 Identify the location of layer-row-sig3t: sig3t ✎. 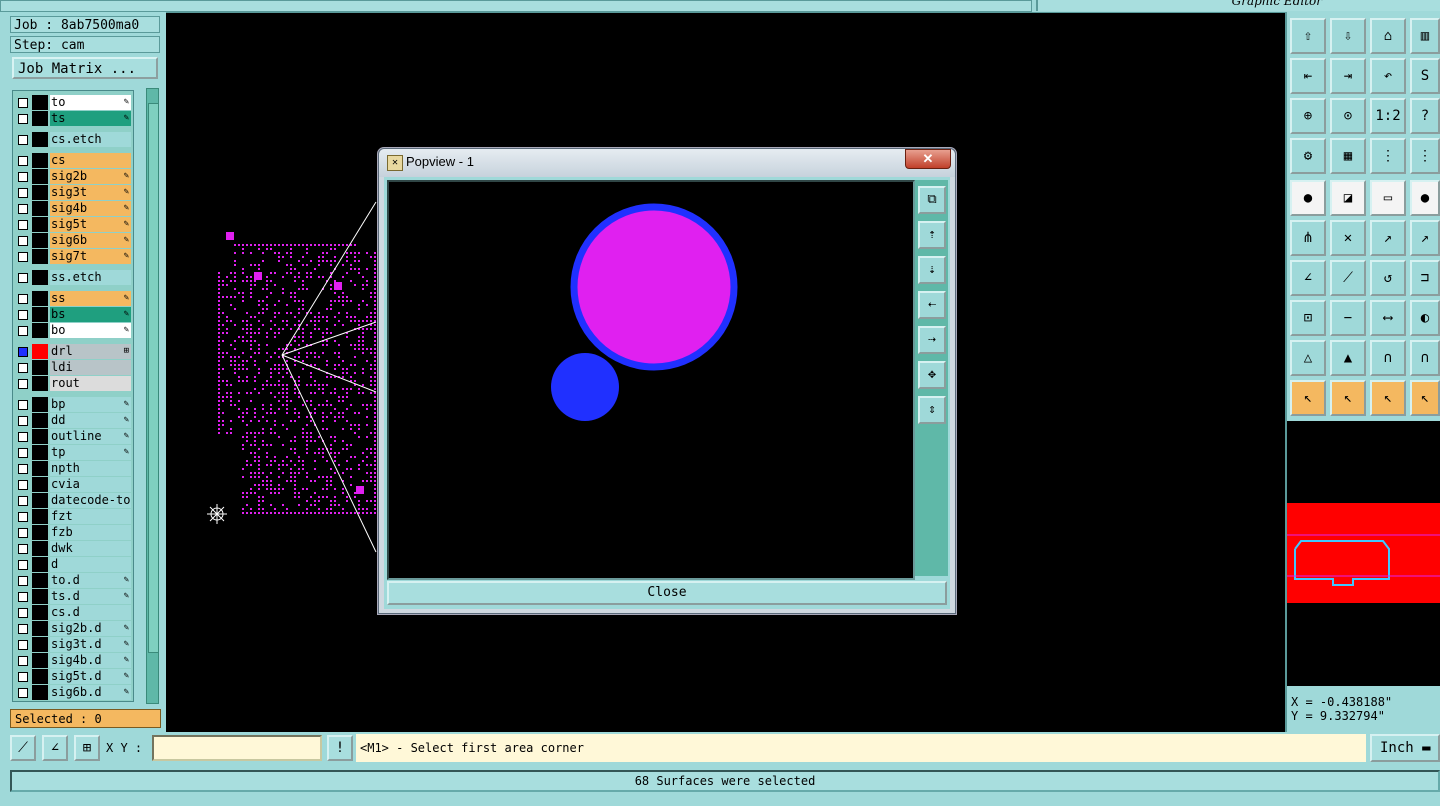
(74, 192).